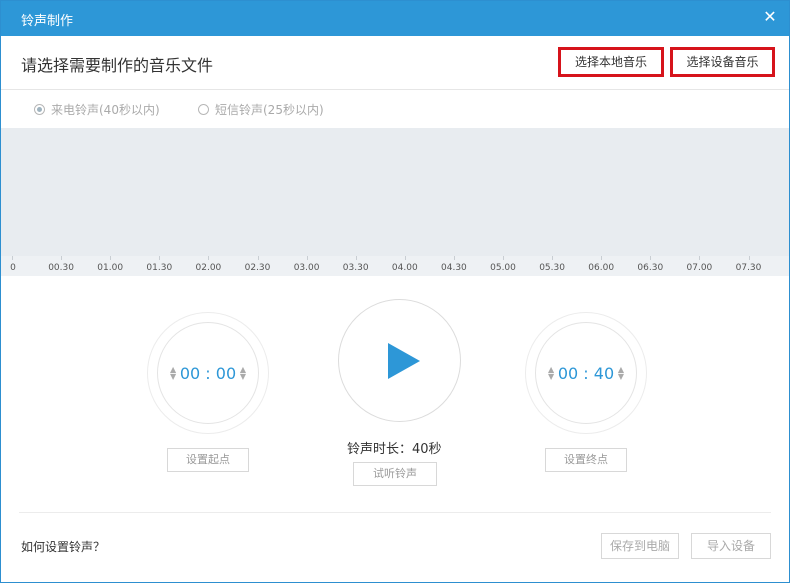  I want to click on timeline-tick-label: 06.30, so click(650, 268).